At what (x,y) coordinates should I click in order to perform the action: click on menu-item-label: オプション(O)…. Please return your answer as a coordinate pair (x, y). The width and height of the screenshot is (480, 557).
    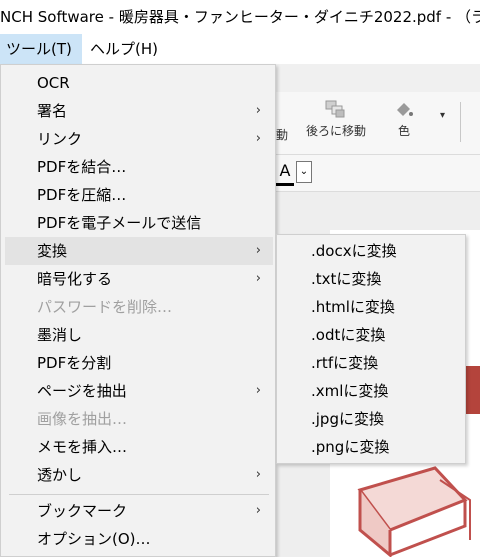
    Looking at the image, I should click on (94, 539).